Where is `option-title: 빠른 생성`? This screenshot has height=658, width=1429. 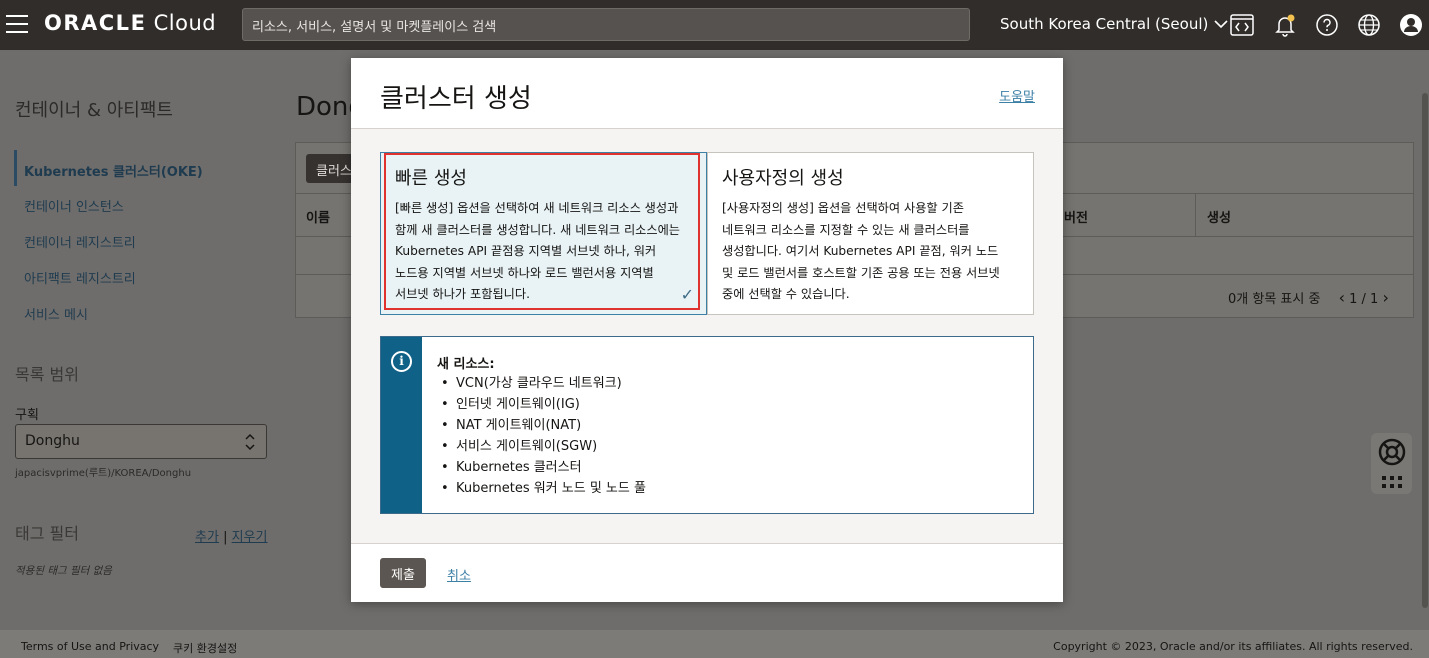
option-title: 빠른 생성 is located at coordinates (431, 178).